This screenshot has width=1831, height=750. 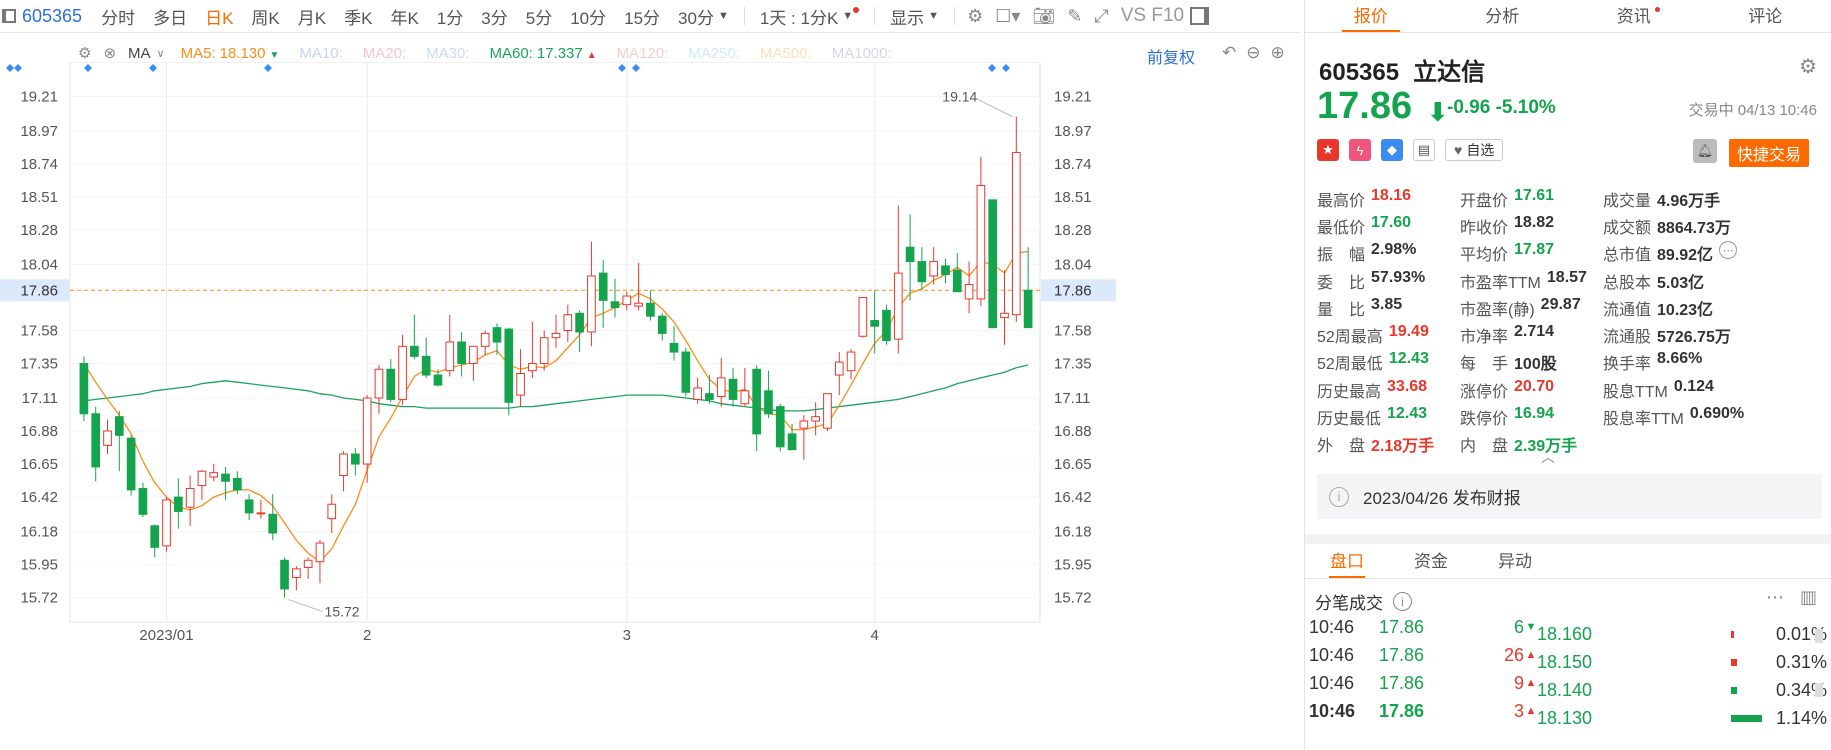 What do you see at coordinates (39, 431) in the screenshot?
I see `y-tick-label-left: 16.88` at bounding box center [39, 431].